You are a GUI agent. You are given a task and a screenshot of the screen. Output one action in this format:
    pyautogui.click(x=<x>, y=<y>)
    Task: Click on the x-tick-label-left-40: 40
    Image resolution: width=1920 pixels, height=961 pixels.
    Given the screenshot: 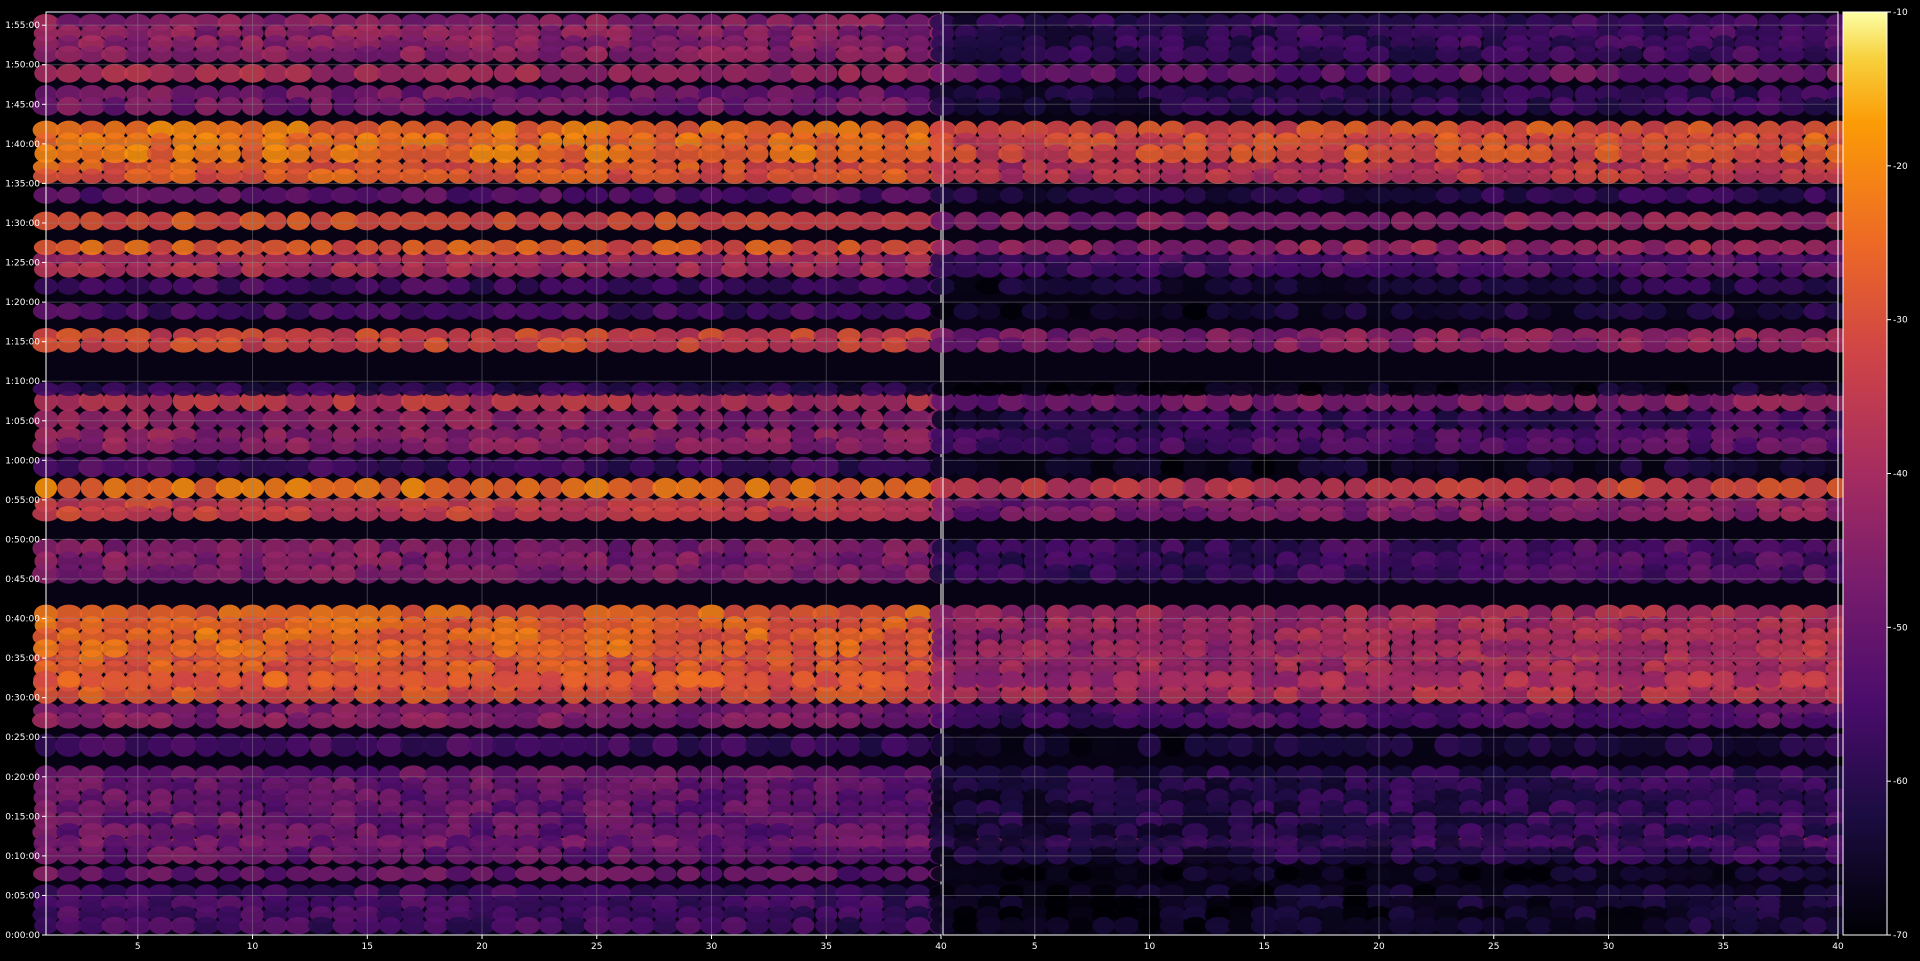 What is the action you would take?
    pyautogui.click(x=941, y=947)
    